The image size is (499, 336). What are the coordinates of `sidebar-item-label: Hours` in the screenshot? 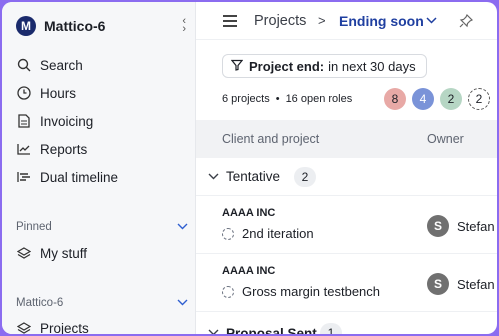 It's located at (58, 93).